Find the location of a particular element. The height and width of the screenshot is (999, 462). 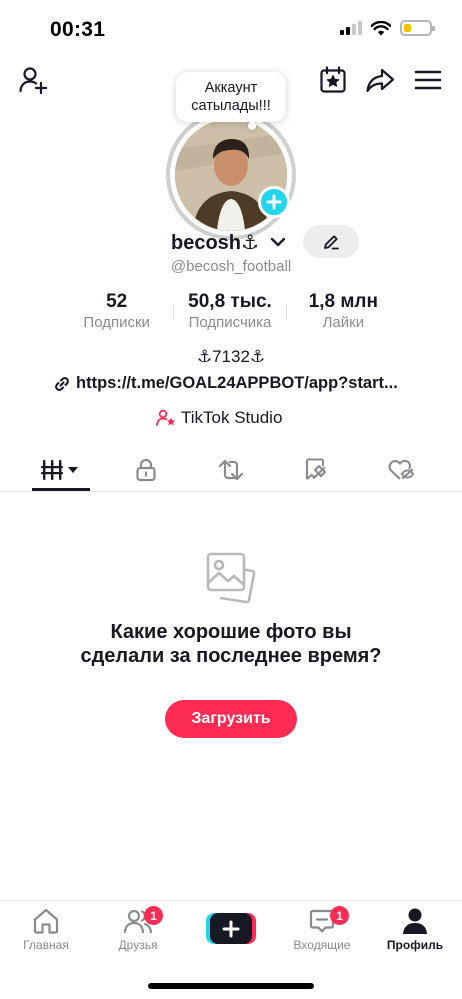

stat-following: 52 Подписки is located at coordinates (116, 313).